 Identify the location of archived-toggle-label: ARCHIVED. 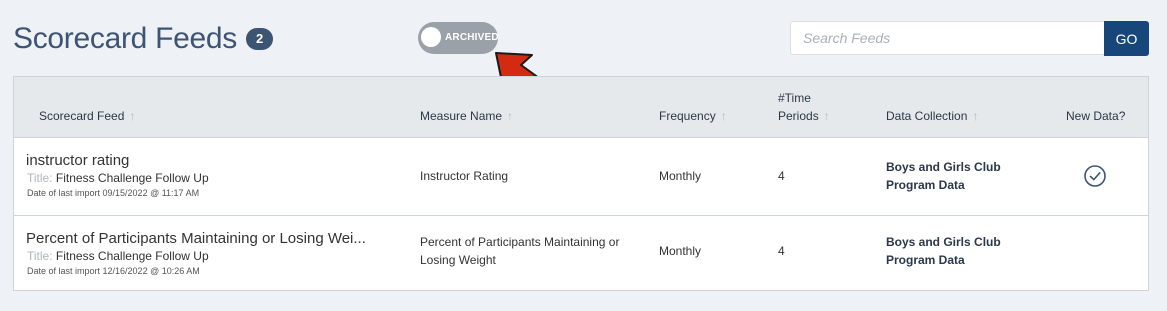
(472, 37).